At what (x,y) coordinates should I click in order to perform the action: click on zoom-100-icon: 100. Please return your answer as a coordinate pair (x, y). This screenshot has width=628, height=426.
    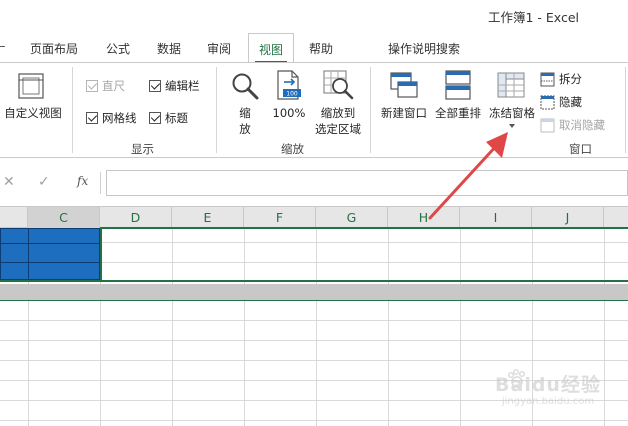
    Looking at the image, I should click on (289, 85).